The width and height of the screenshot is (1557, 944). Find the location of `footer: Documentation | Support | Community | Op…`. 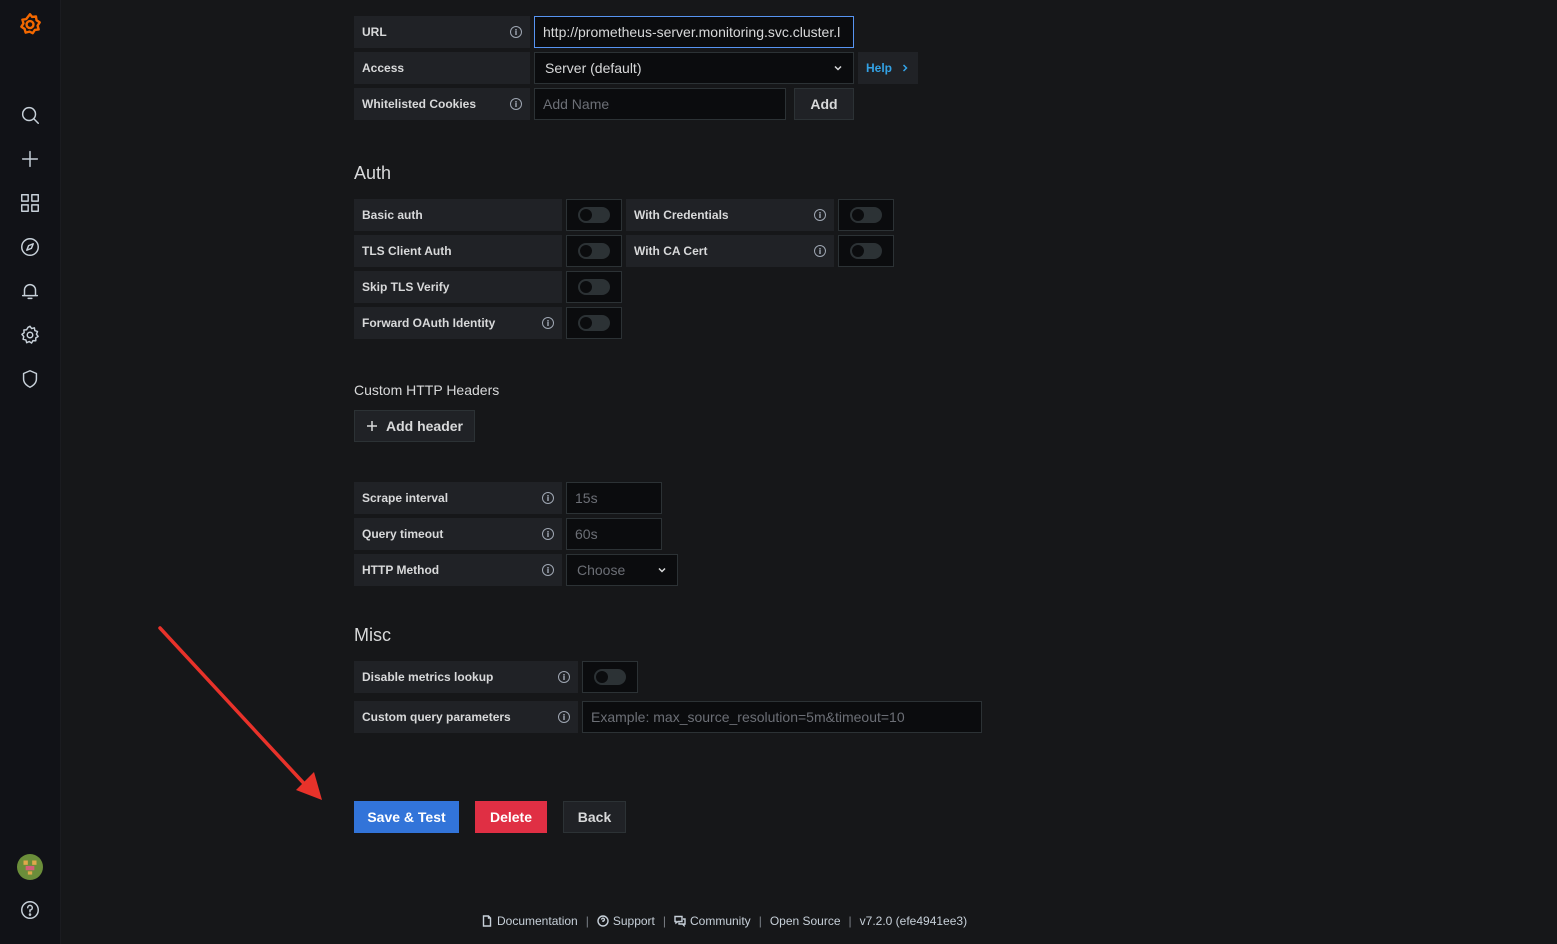

footer: Documentation | Support | Community | Op… is located at coordinates (724, 921).